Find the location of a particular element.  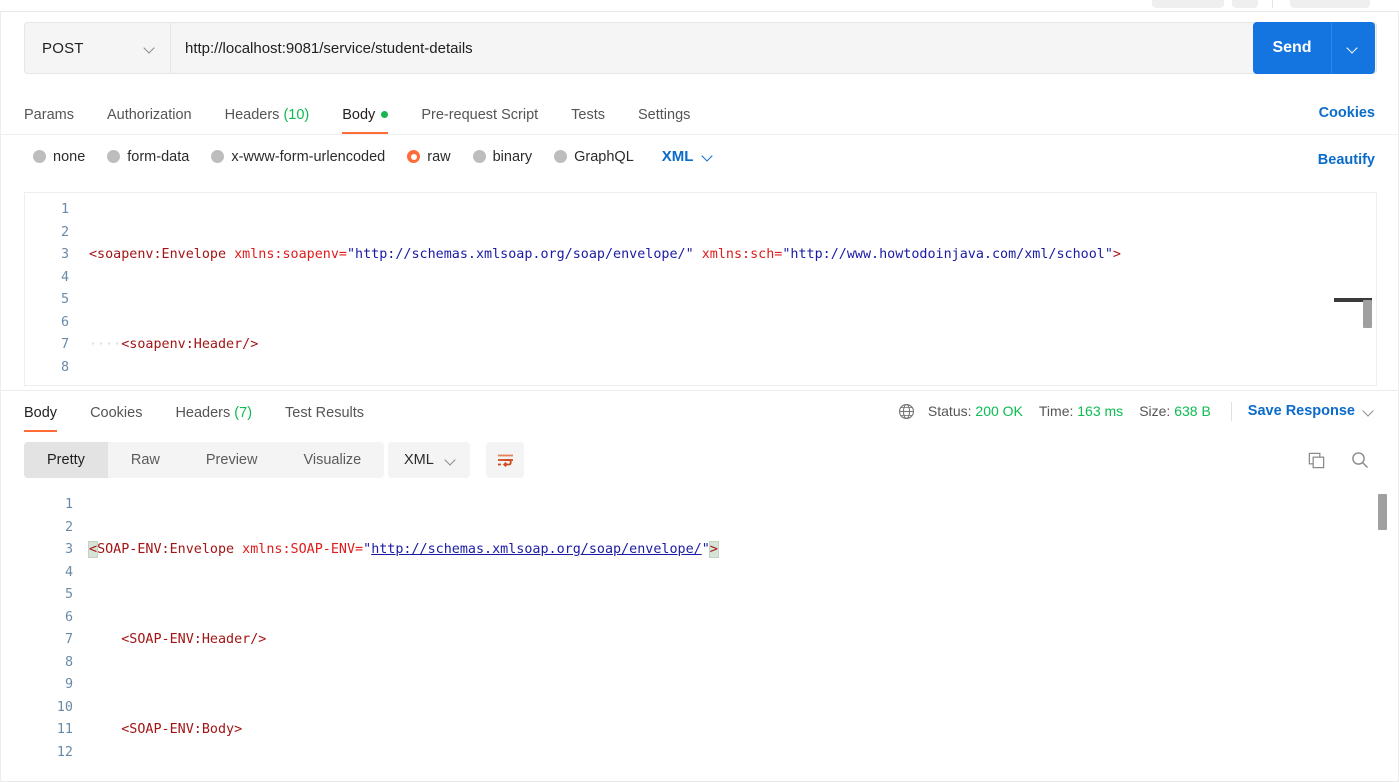

vertical-scrollbar-thumb is located at coordinates (1367, 314).